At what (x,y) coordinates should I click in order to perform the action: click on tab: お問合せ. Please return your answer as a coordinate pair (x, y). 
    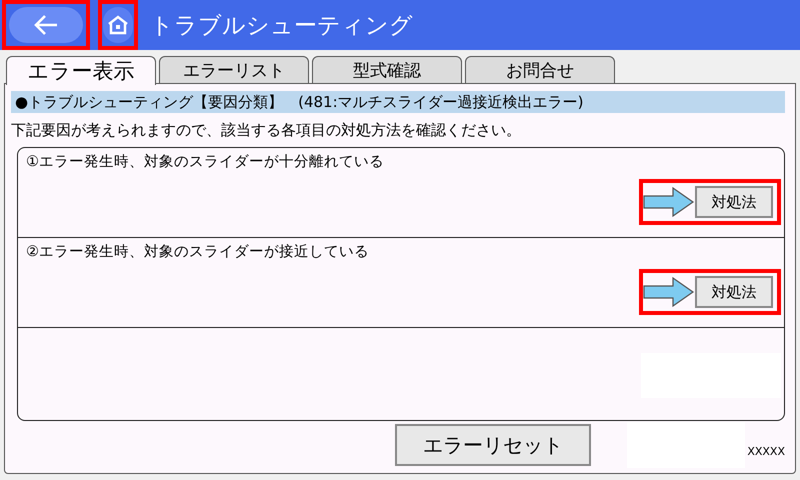
    Looking at the image, I should click on (540, 70).